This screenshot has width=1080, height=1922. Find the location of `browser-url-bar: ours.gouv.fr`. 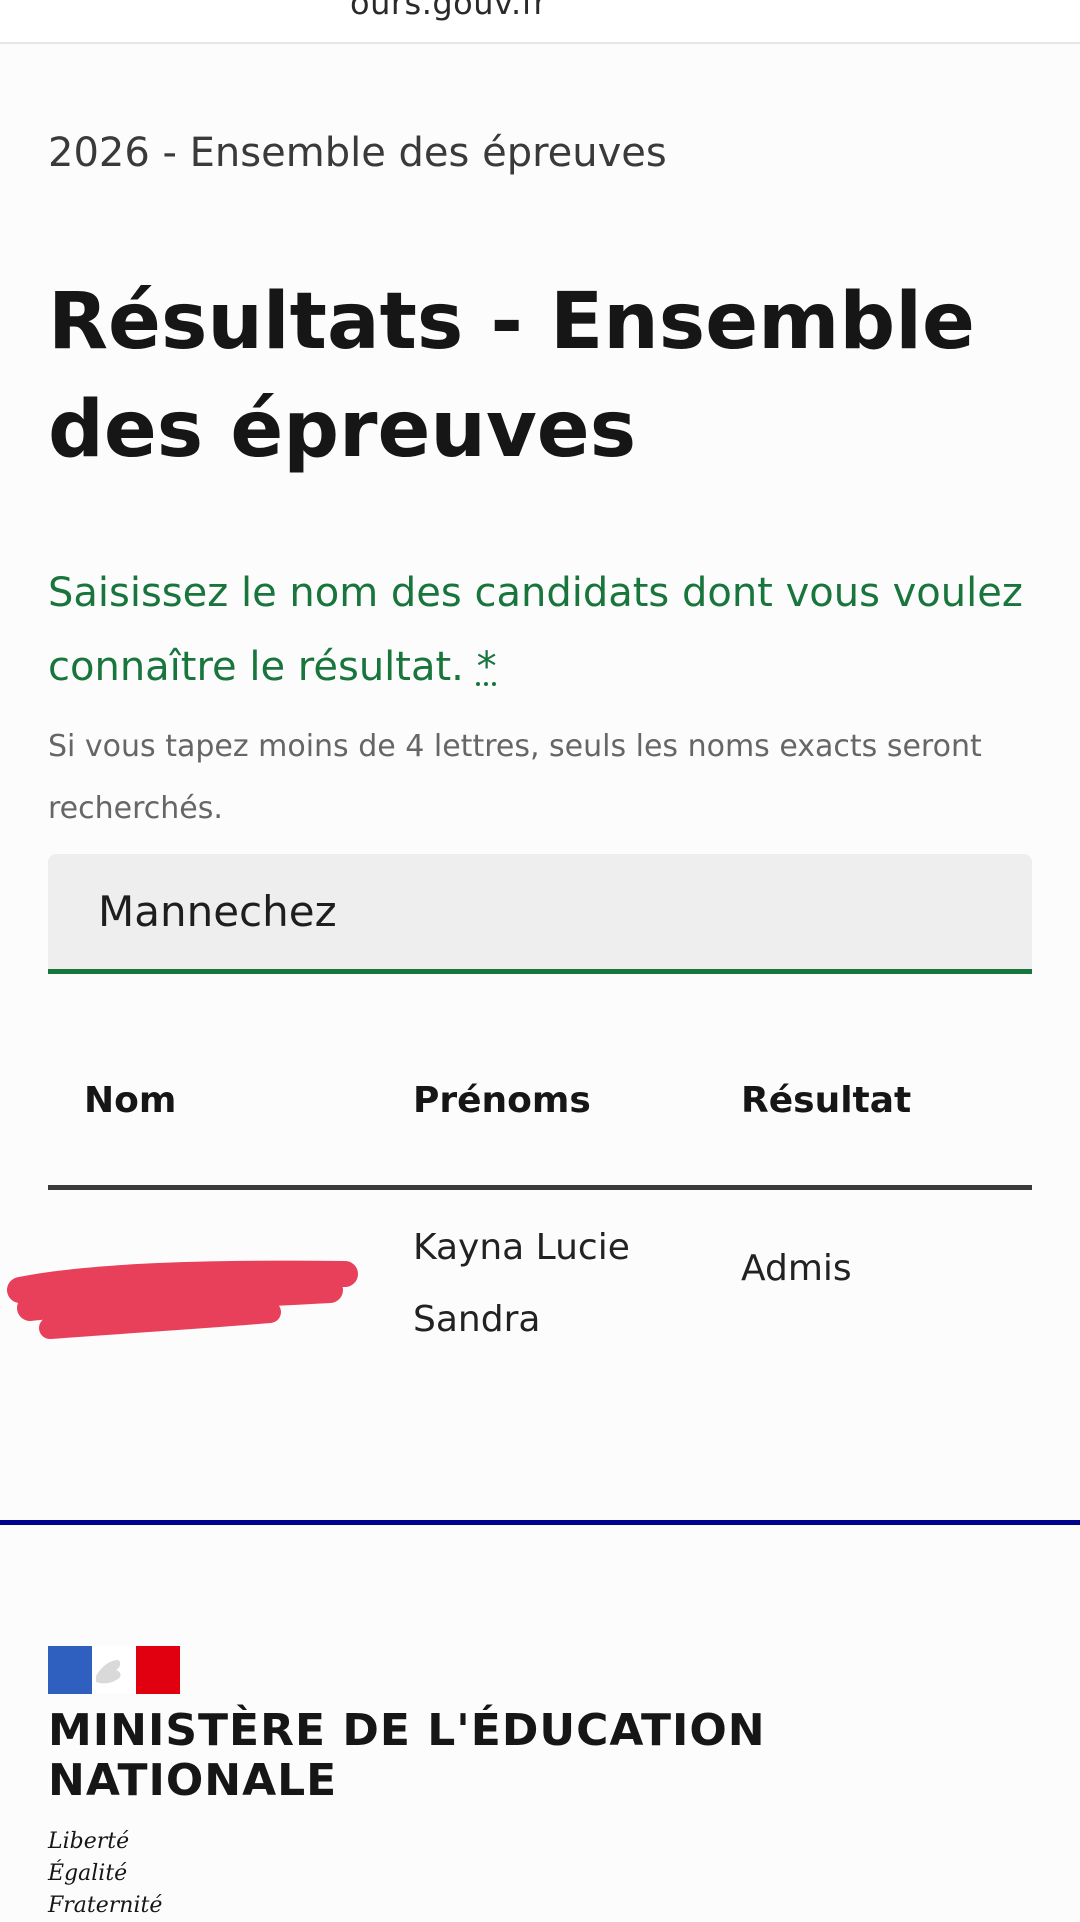

browser-url-bar: ours.gouv.fr is located at coordinates (540, 22).